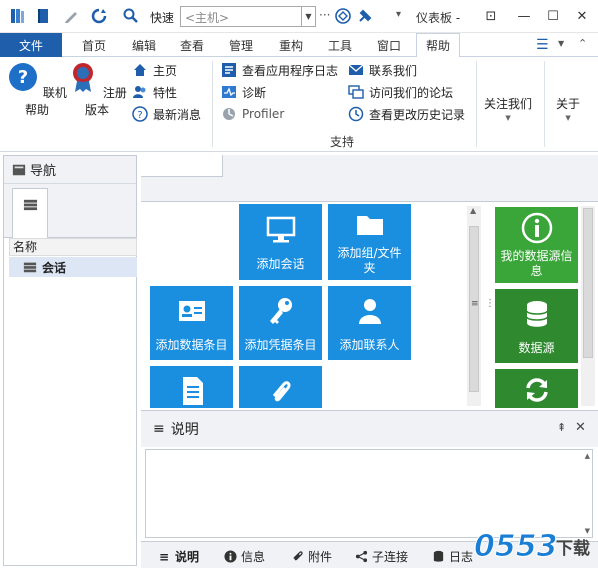  What do you see at coordinates (561, 43) in the screenshot?
I see `ribbon-style-dropdown-icon: ▼` at bounding box center [561, 43].